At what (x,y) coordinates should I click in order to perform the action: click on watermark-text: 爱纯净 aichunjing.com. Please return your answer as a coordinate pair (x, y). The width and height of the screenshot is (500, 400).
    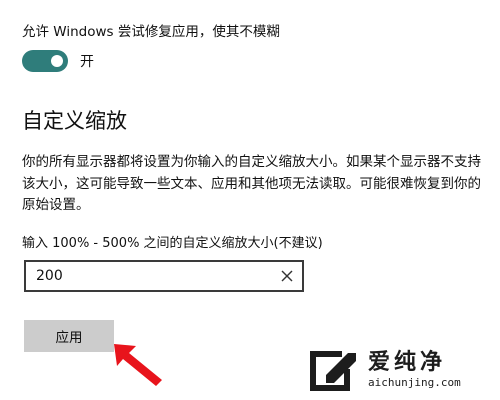
    Looking at the image, I should click on (414, 369).